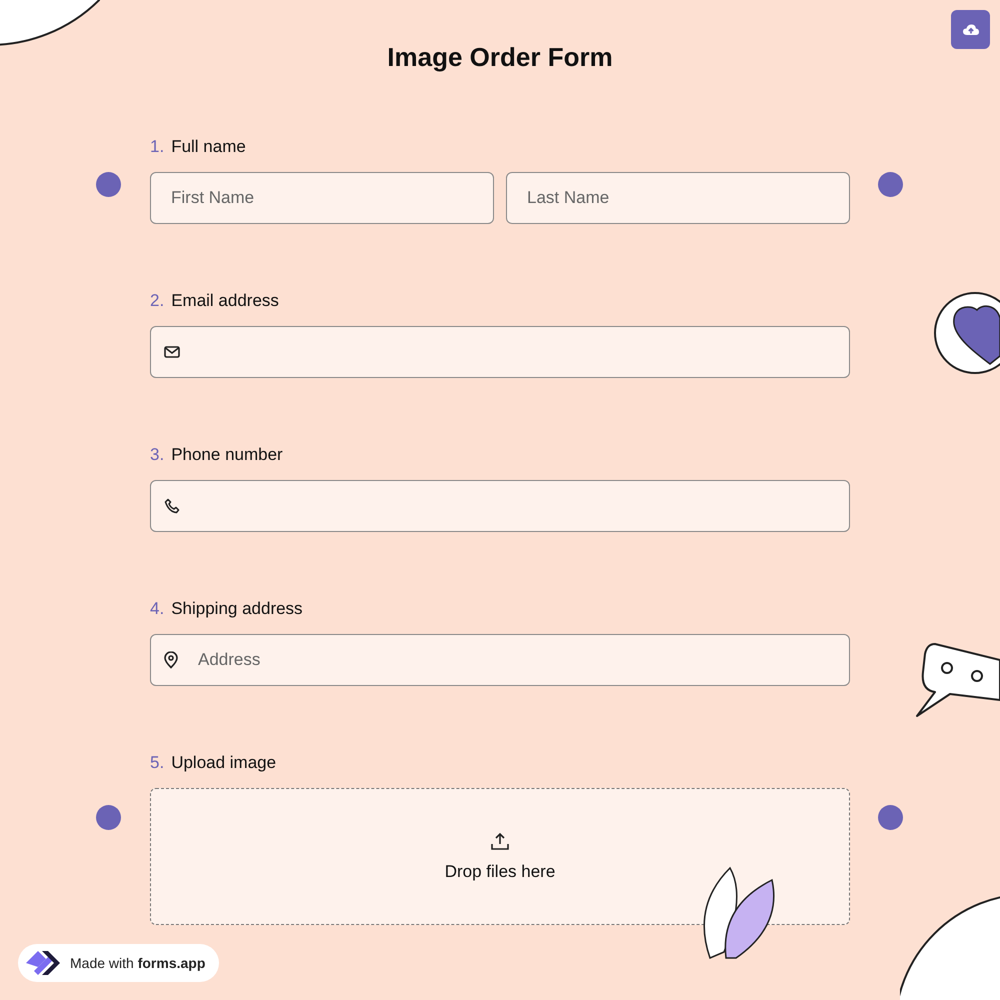 The height and width of the screenshot is (1000, 1000). What do you see at coordinates (208, 147) in the screenshot?
I see `question-label: Full name` at bounding box center [208, 147].